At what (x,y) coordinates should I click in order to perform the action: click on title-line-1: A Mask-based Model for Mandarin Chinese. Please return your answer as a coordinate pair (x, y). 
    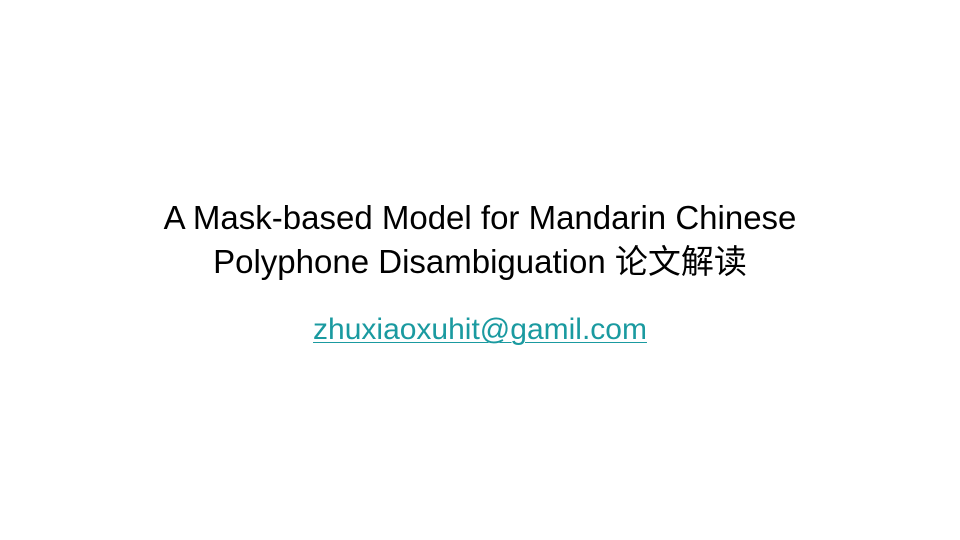
    Looking at the image, I should click on (480, 217).